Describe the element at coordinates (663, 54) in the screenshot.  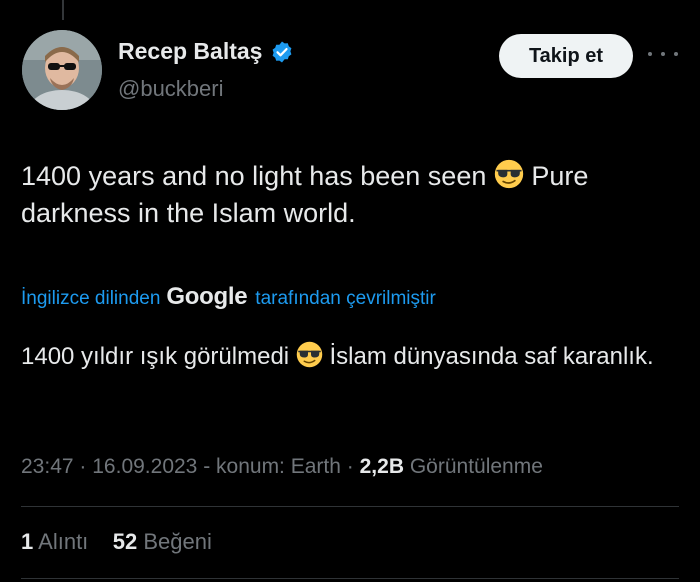
I see `more-horizontal-icon` at that location.